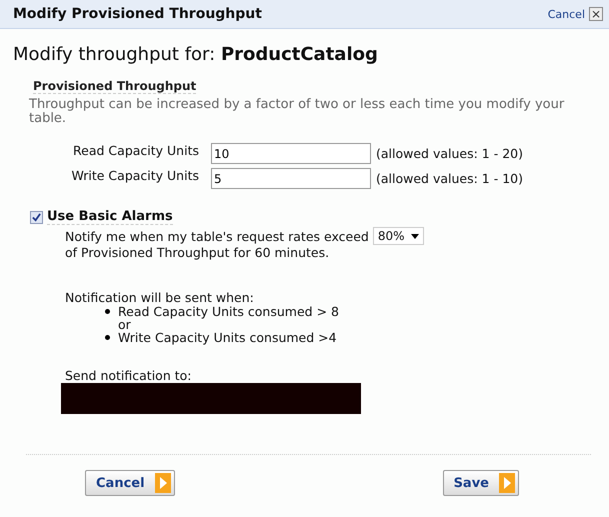  What do you see at coordinates (136, 150) in the screenshot?
I see `field-label: Read Capacity Units` at bounding box center [136, 150].